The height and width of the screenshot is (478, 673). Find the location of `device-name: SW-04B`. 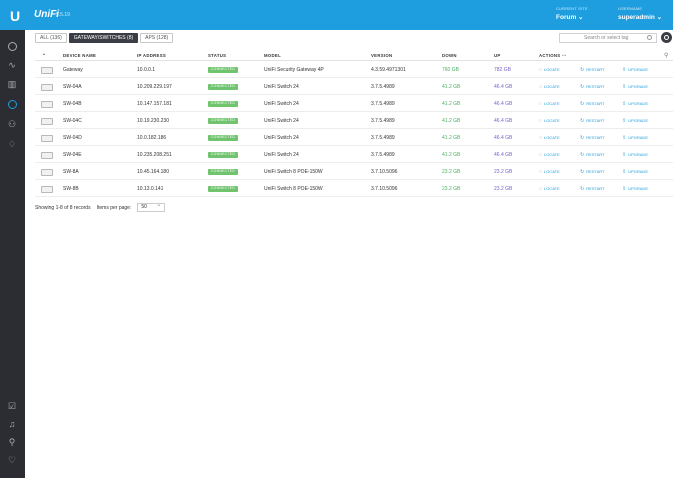

device-name: SW-04B is located at coordinates (72, 104).